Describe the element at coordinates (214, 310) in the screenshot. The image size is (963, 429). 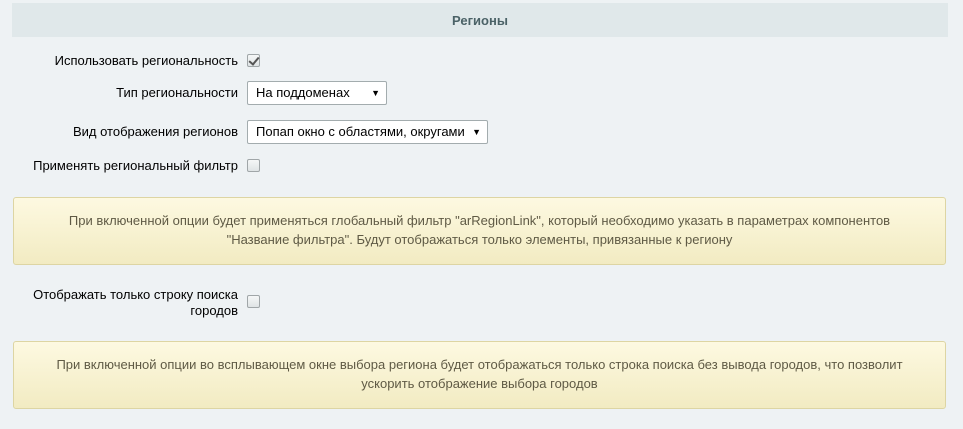
I see `search-only-label-line2: городов` at that location.